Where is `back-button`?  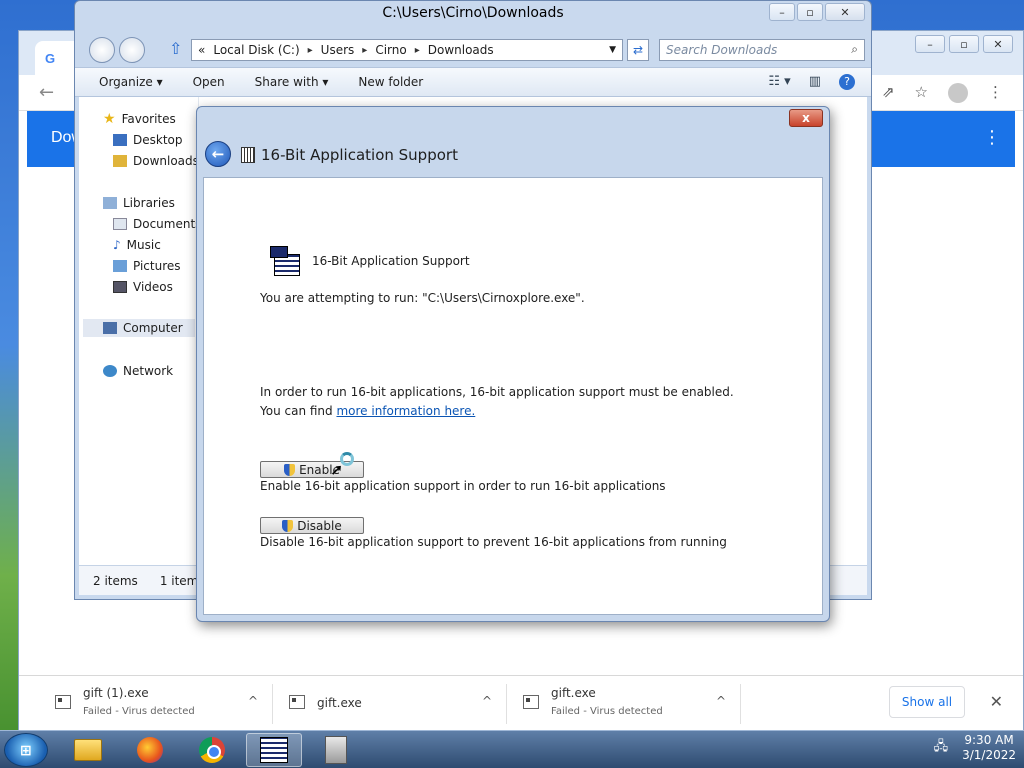 back-button is located at coordinates (102, 50).